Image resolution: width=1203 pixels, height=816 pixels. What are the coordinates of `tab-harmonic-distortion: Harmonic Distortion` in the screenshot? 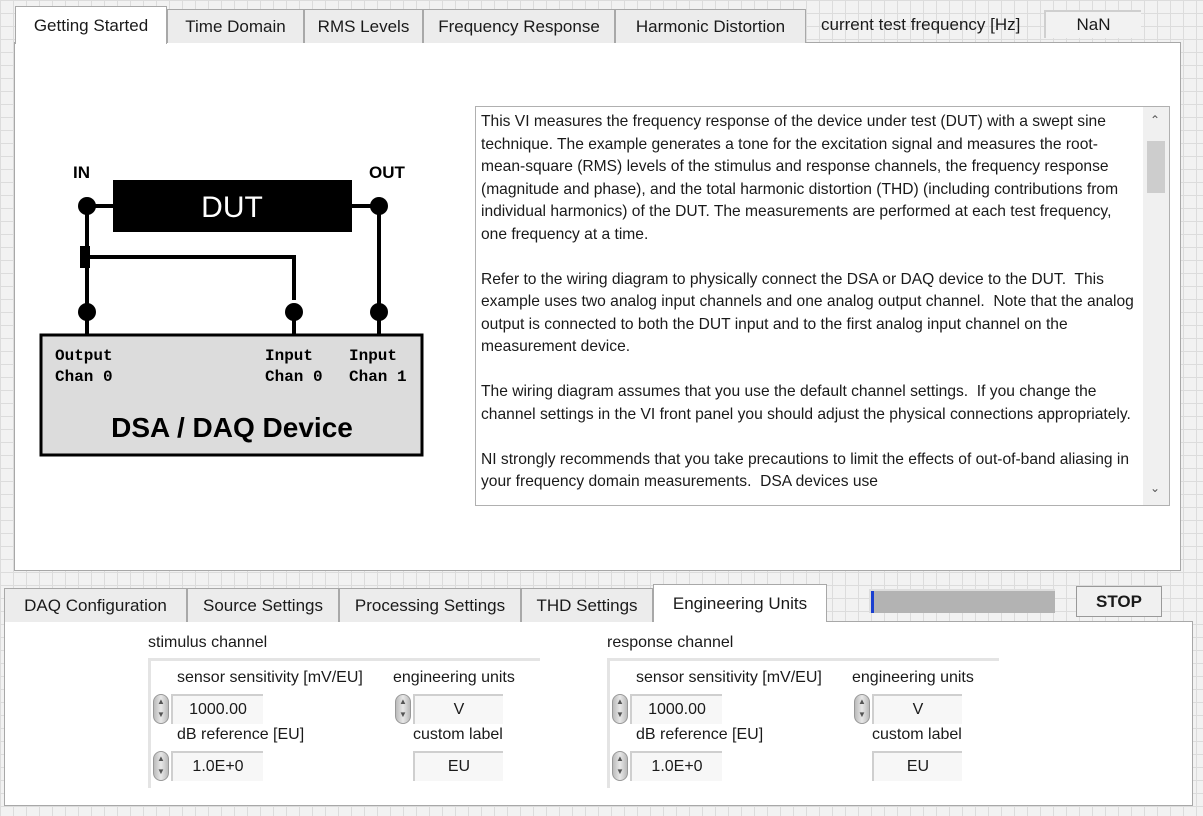 It's located at (710, 26).